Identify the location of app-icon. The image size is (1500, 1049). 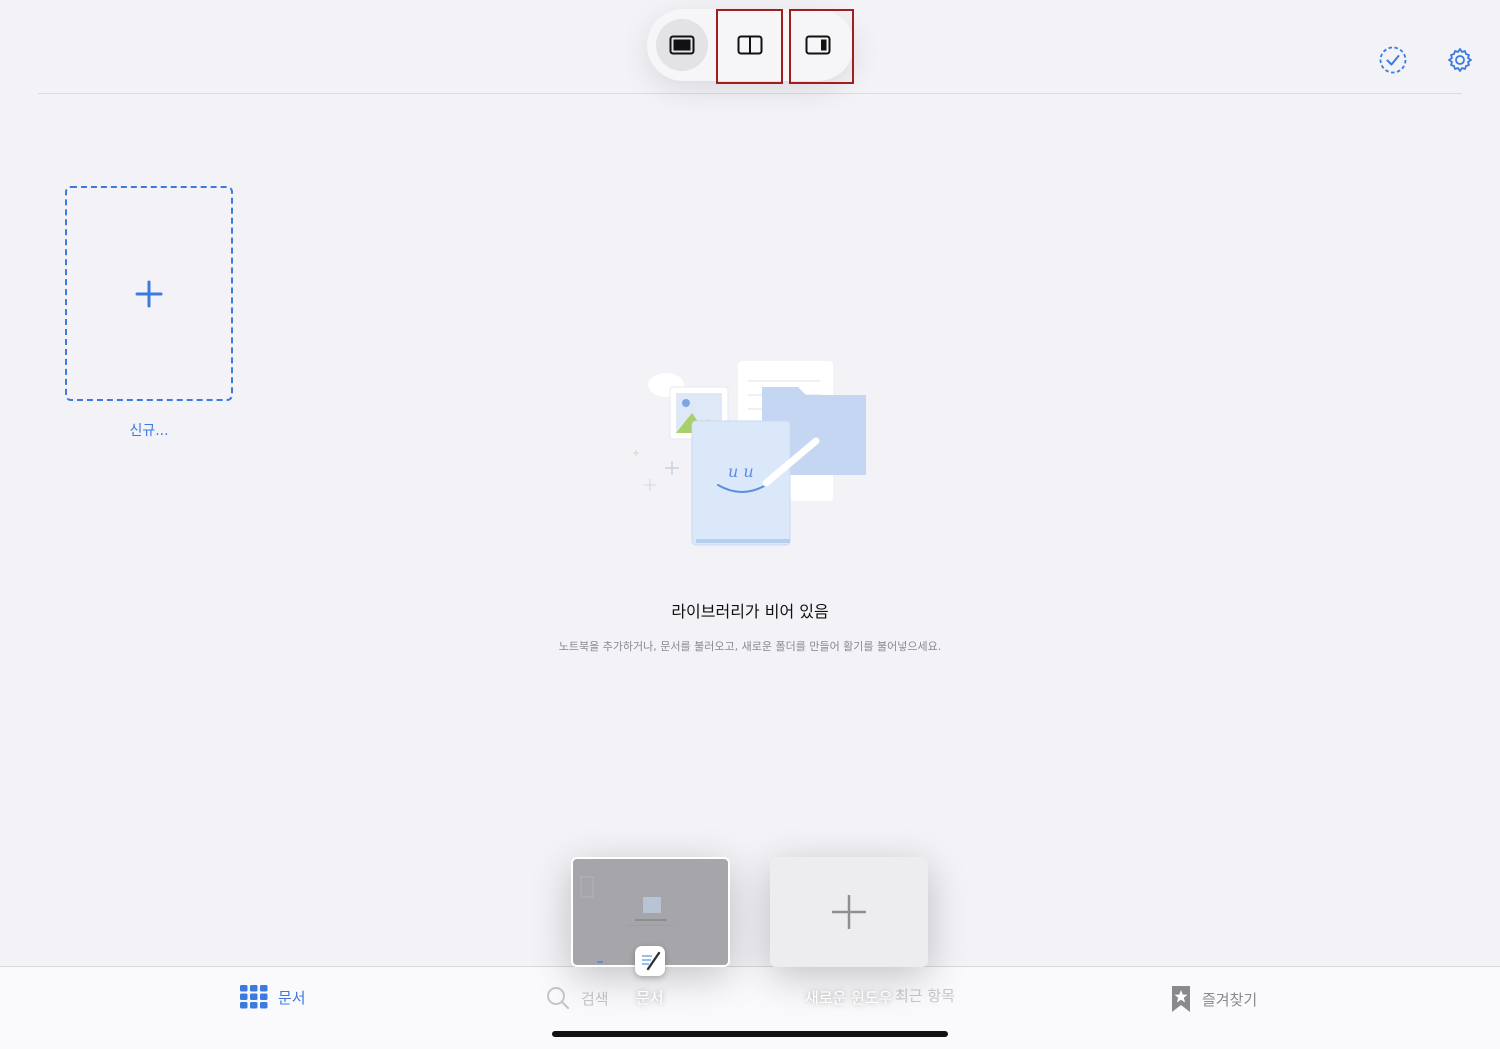
(650, 961).